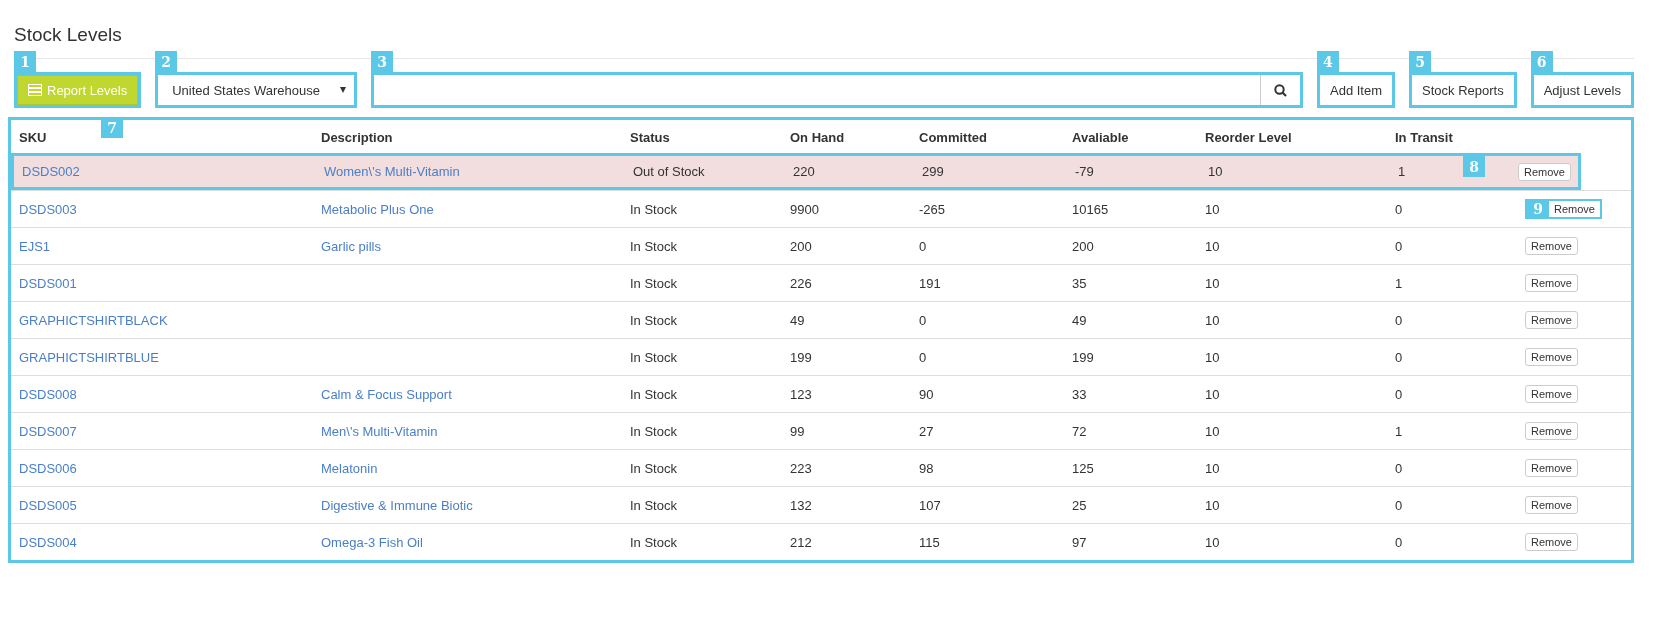 The width and height of the screenshot is (1664, 618). What do you see at coordinates (1541, 61) in the screenshot?
I see `callout-number: 6` at bounding box center [1541, 61].